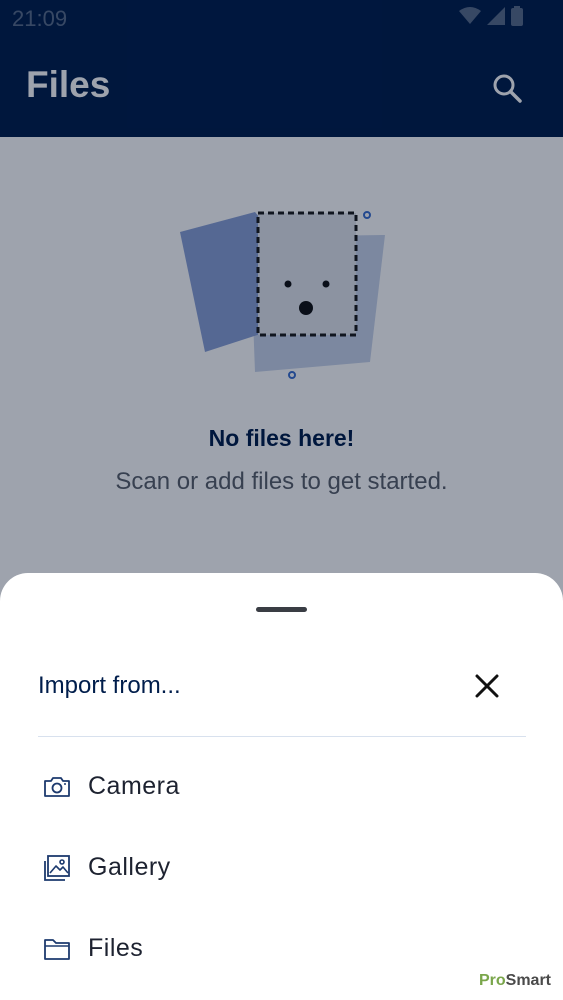 This screenshot has width=563, height=1000. What do you see at coordinates (57, 949) in the screenshot?
I see `folder-icon` at bounding box center [57, 949].